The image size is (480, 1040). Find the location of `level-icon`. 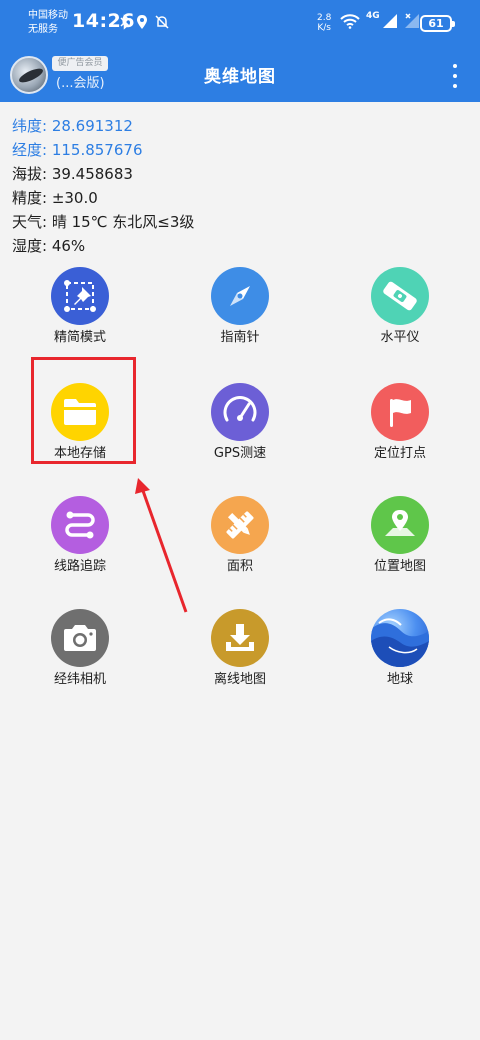

level-icon is located at coordinates (400, 296).